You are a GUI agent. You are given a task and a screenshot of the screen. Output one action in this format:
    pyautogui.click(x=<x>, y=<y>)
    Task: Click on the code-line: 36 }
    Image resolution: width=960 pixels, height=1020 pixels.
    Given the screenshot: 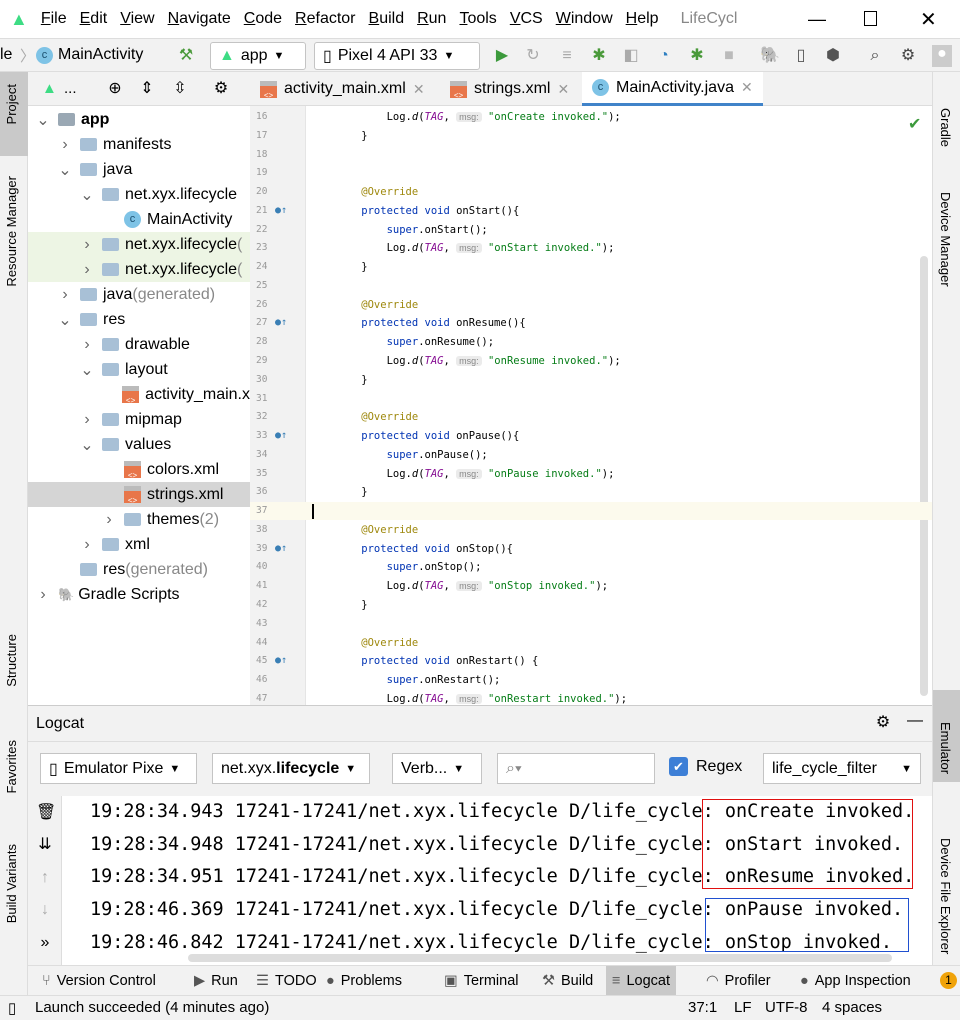 What is the action you would take?
    pyautogui.click(x=591, y=492)
    